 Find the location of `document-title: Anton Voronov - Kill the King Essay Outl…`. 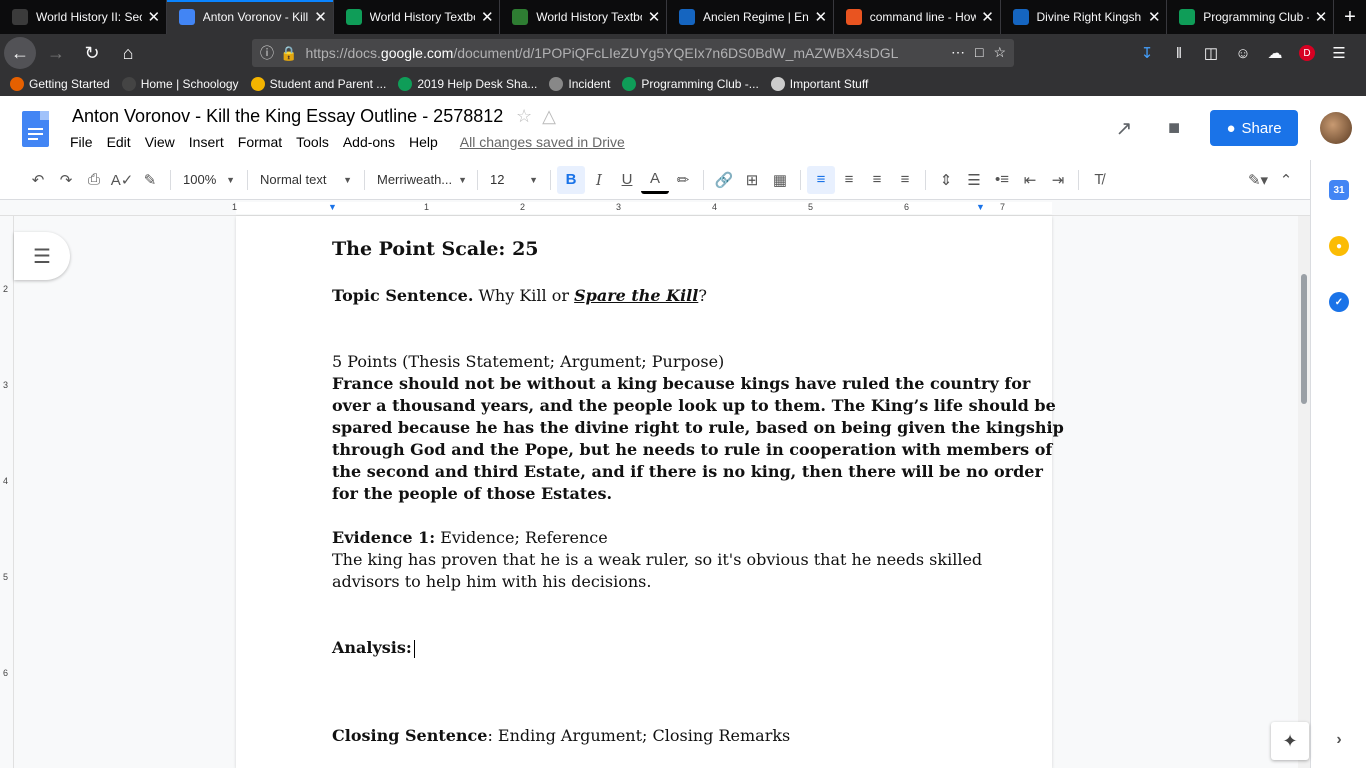

document-title: Anton Voronov - Kill the King Essay Outl… is located at coordinates (287, 116).